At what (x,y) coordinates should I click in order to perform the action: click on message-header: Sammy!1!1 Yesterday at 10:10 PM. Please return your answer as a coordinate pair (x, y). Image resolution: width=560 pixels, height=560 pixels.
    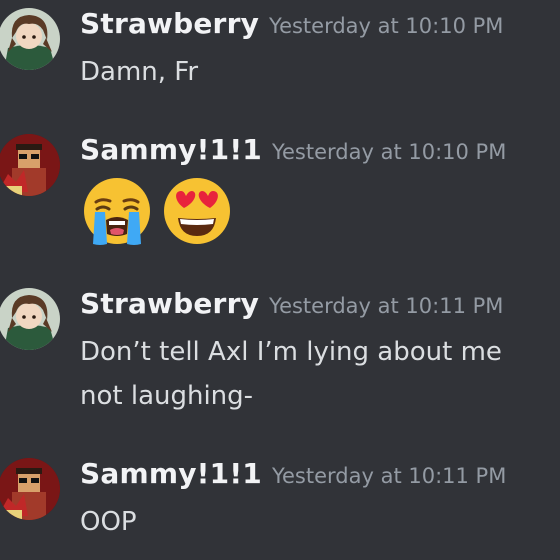
    Looking at the image, I should click on (293, 150).